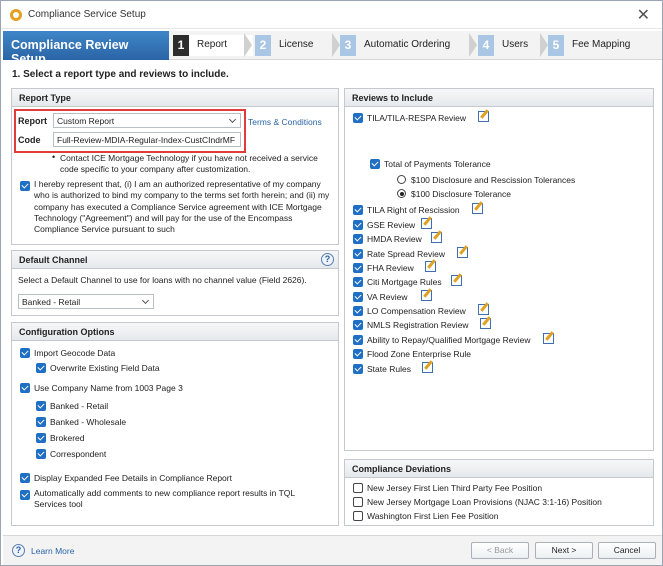 The image size is (663, 566). Describe the element at coordinates (419, 354) in the screenshot. I see `review-label: Flood Zone Enterprise Rule` at that location.